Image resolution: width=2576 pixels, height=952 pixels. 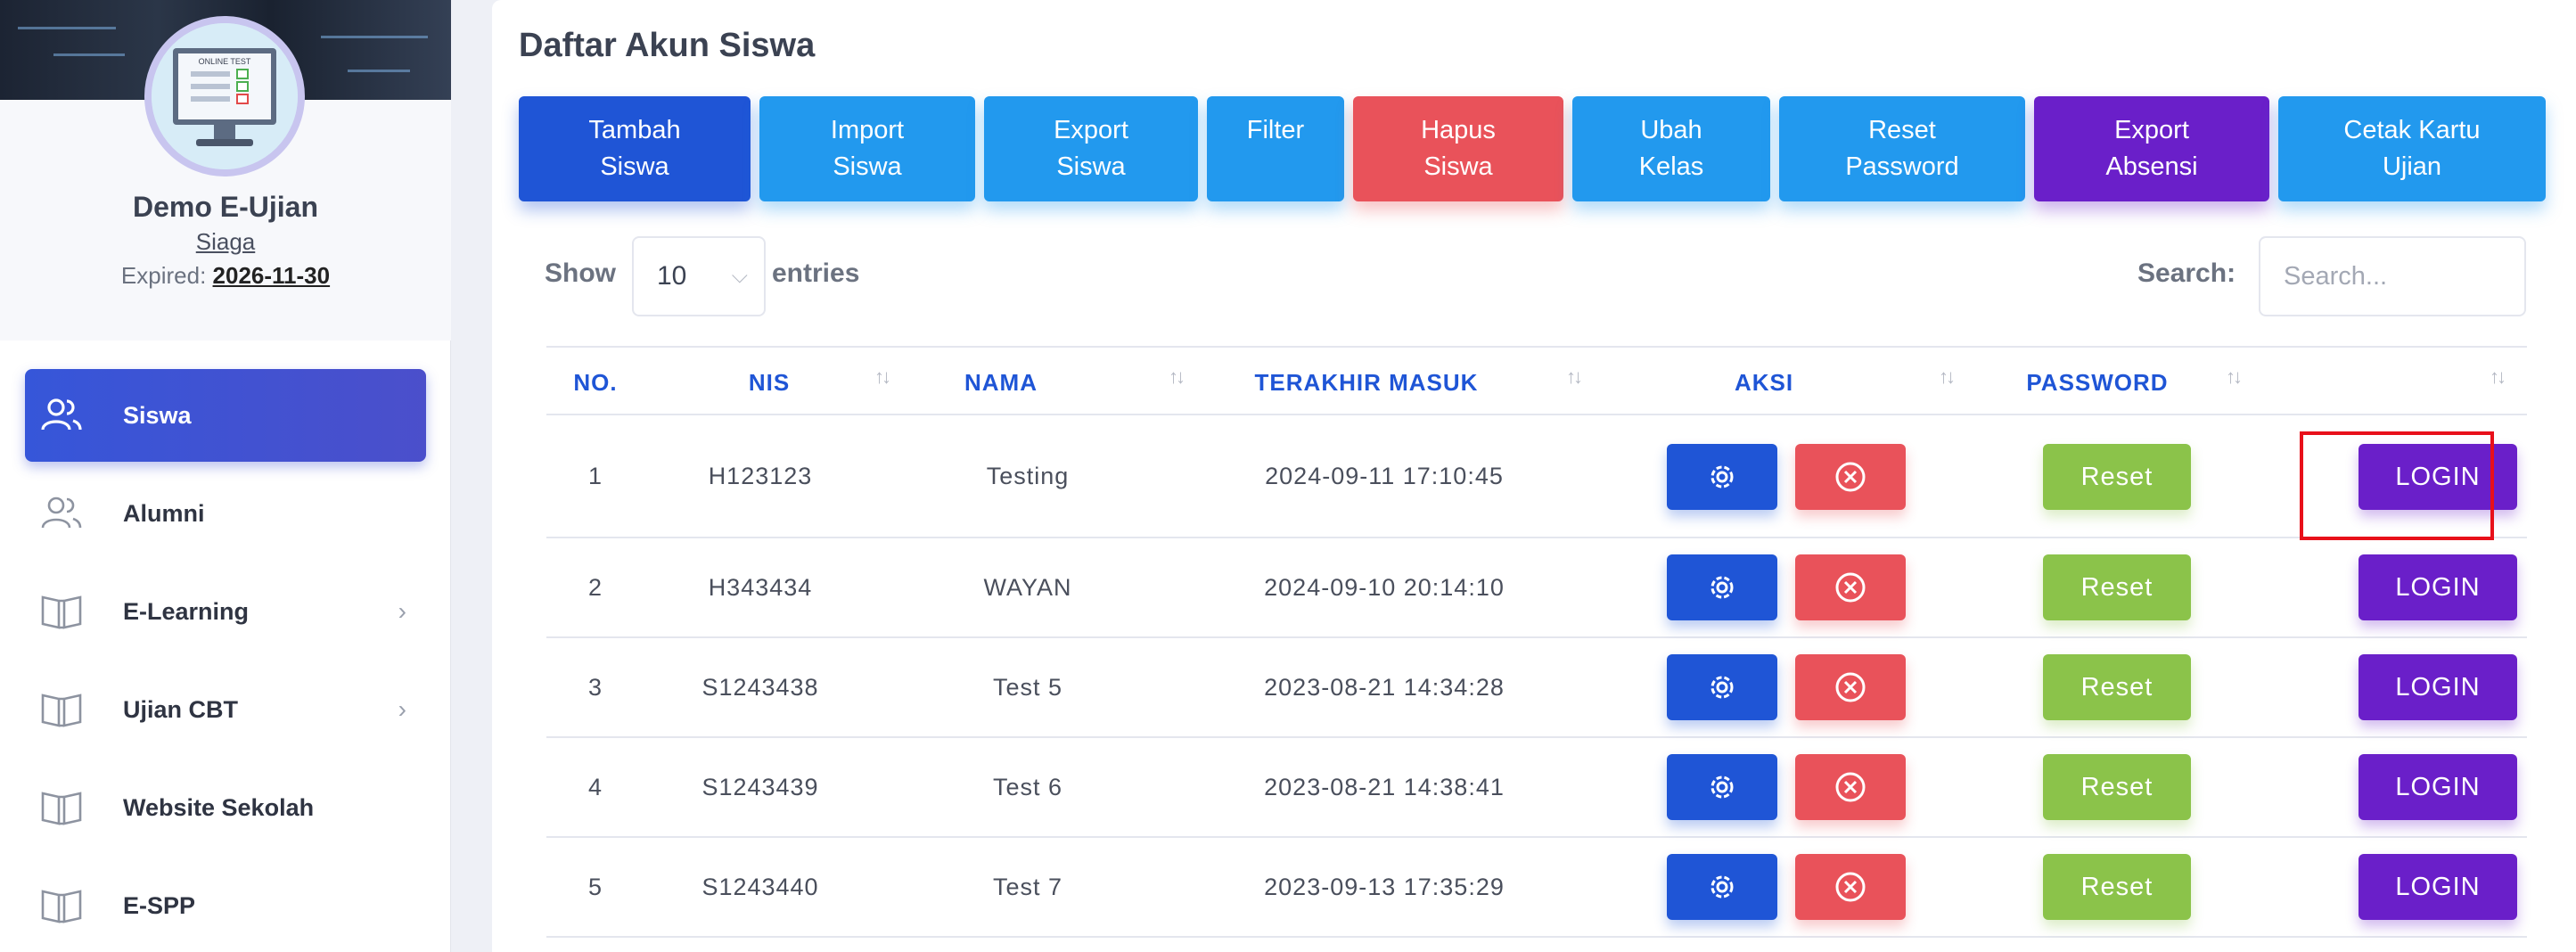 I want to click on sidebar-item-siswa: Siswa, so click(x=225, y=415).